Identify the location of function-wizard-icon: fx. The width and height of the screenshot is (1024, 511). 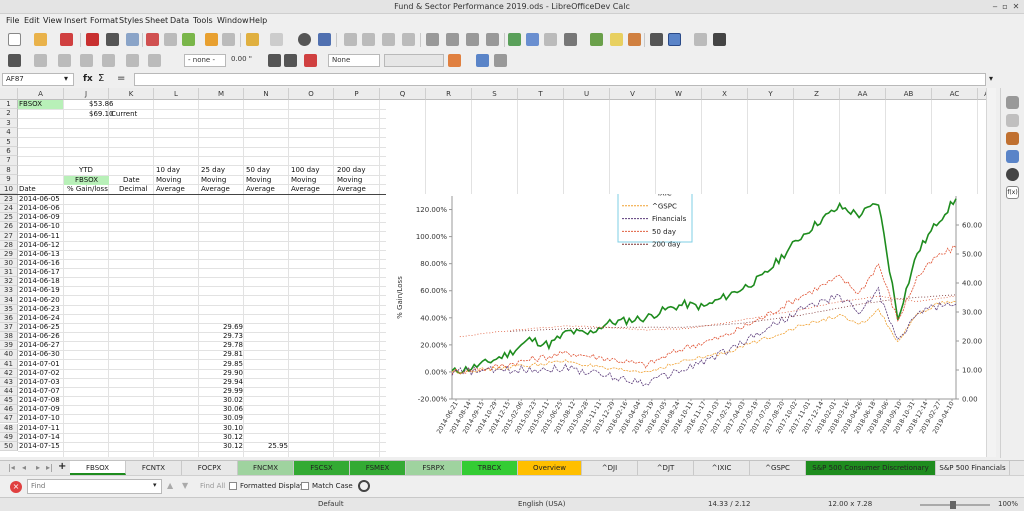
(88, 79).